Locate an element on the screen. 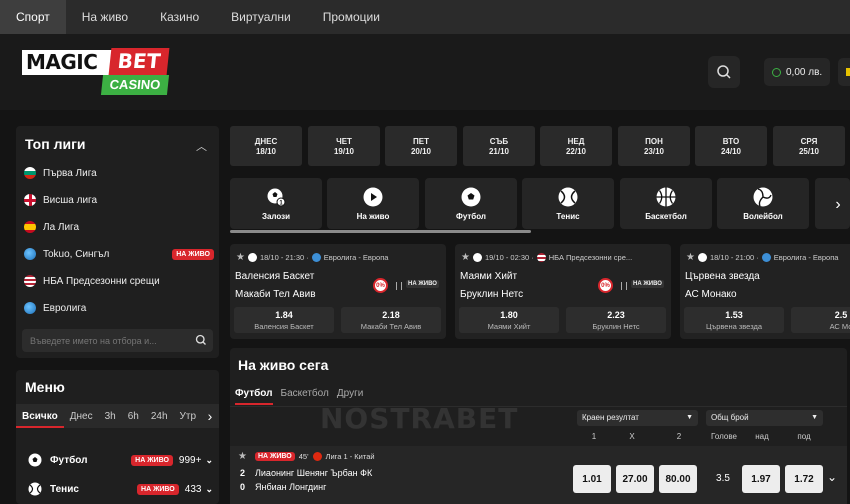 This screenshot has width=850, height=504. day-name: ПЕТ is located at coordinates (421, 141).